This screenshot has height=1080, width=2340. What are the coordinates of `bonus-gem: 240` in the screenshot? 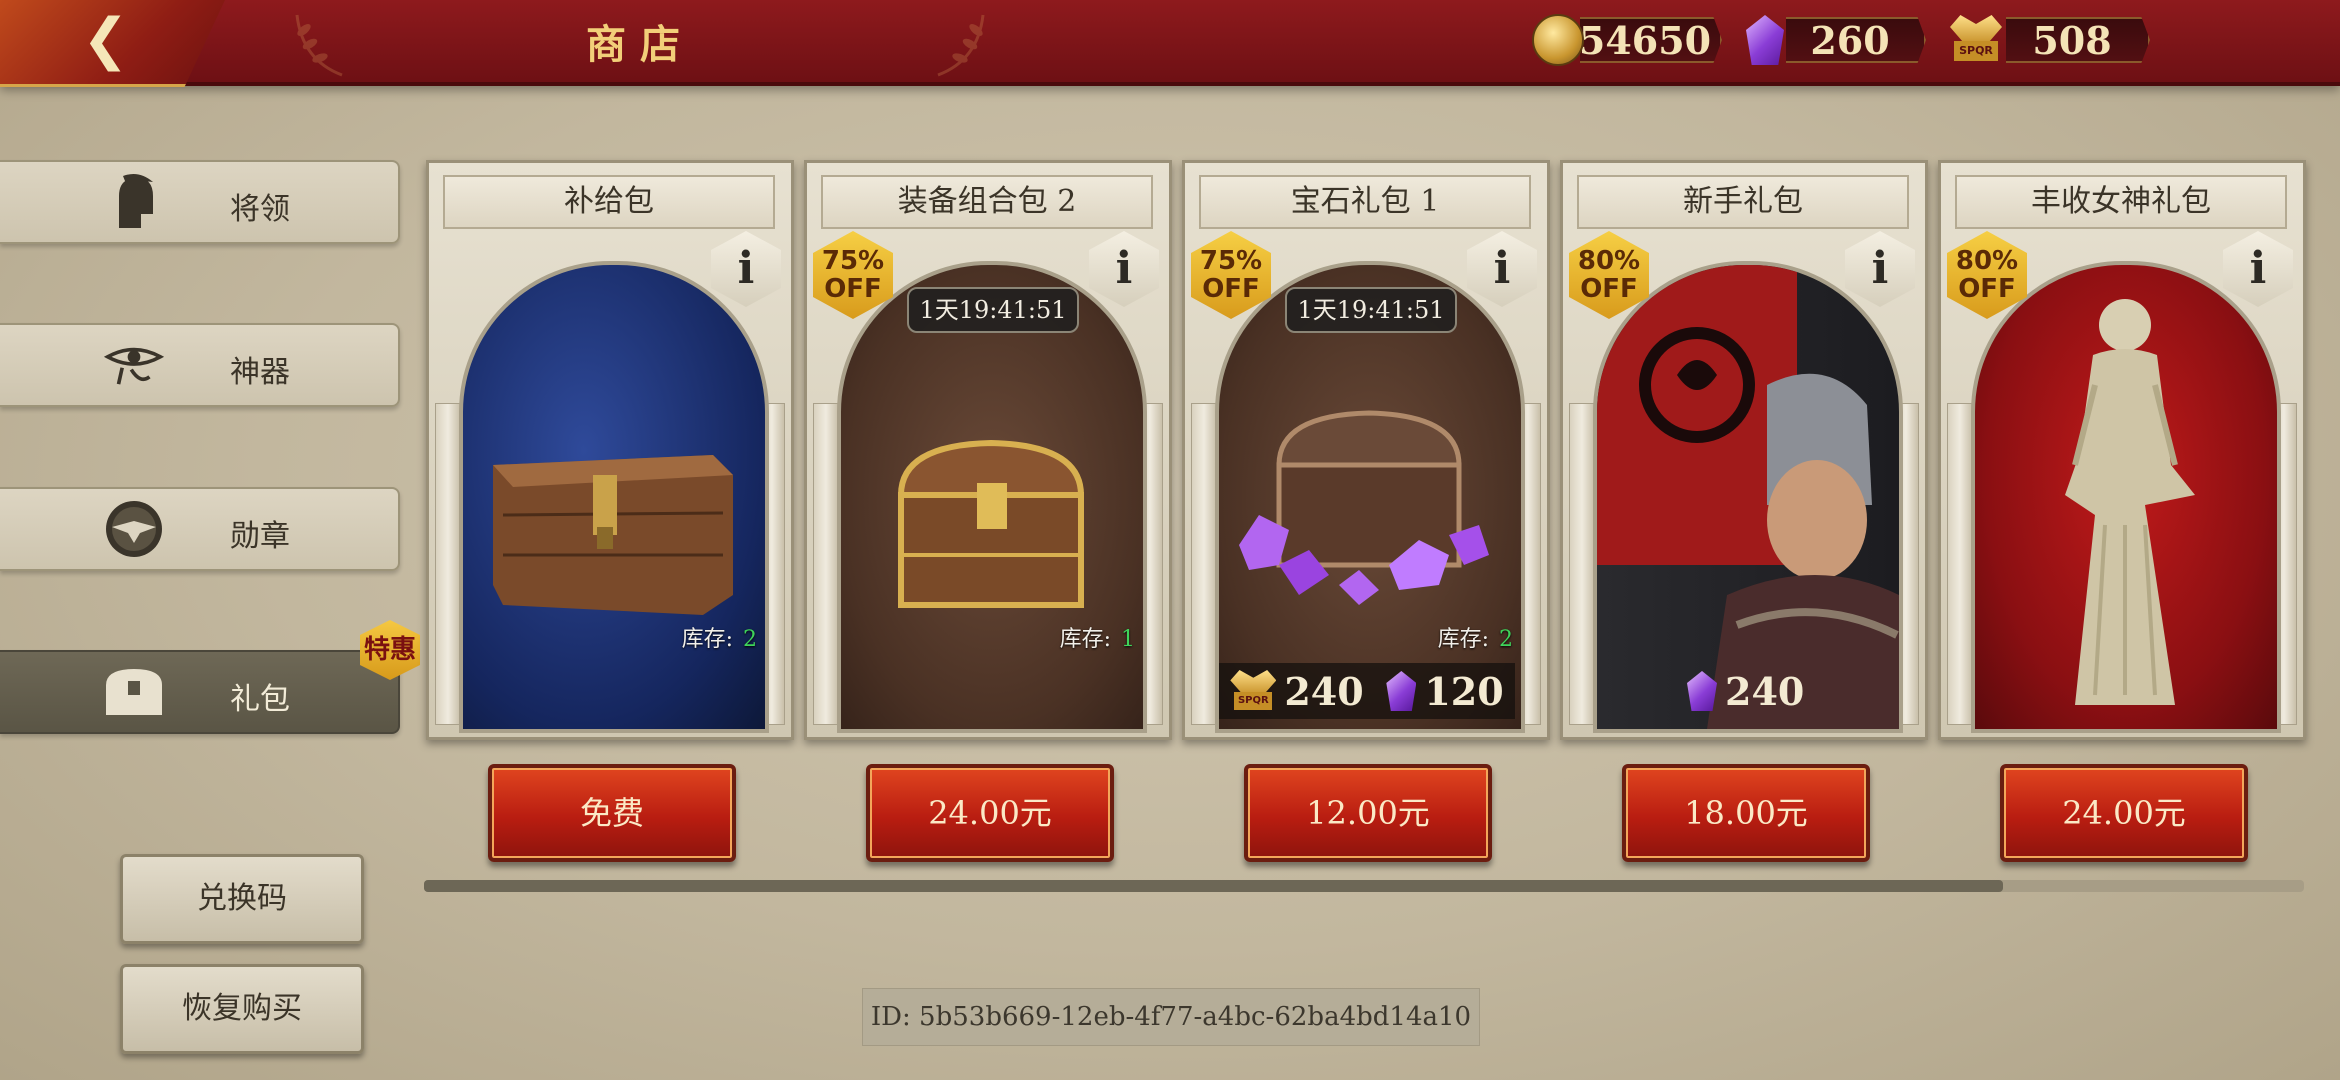 It's located at (1745, 691).